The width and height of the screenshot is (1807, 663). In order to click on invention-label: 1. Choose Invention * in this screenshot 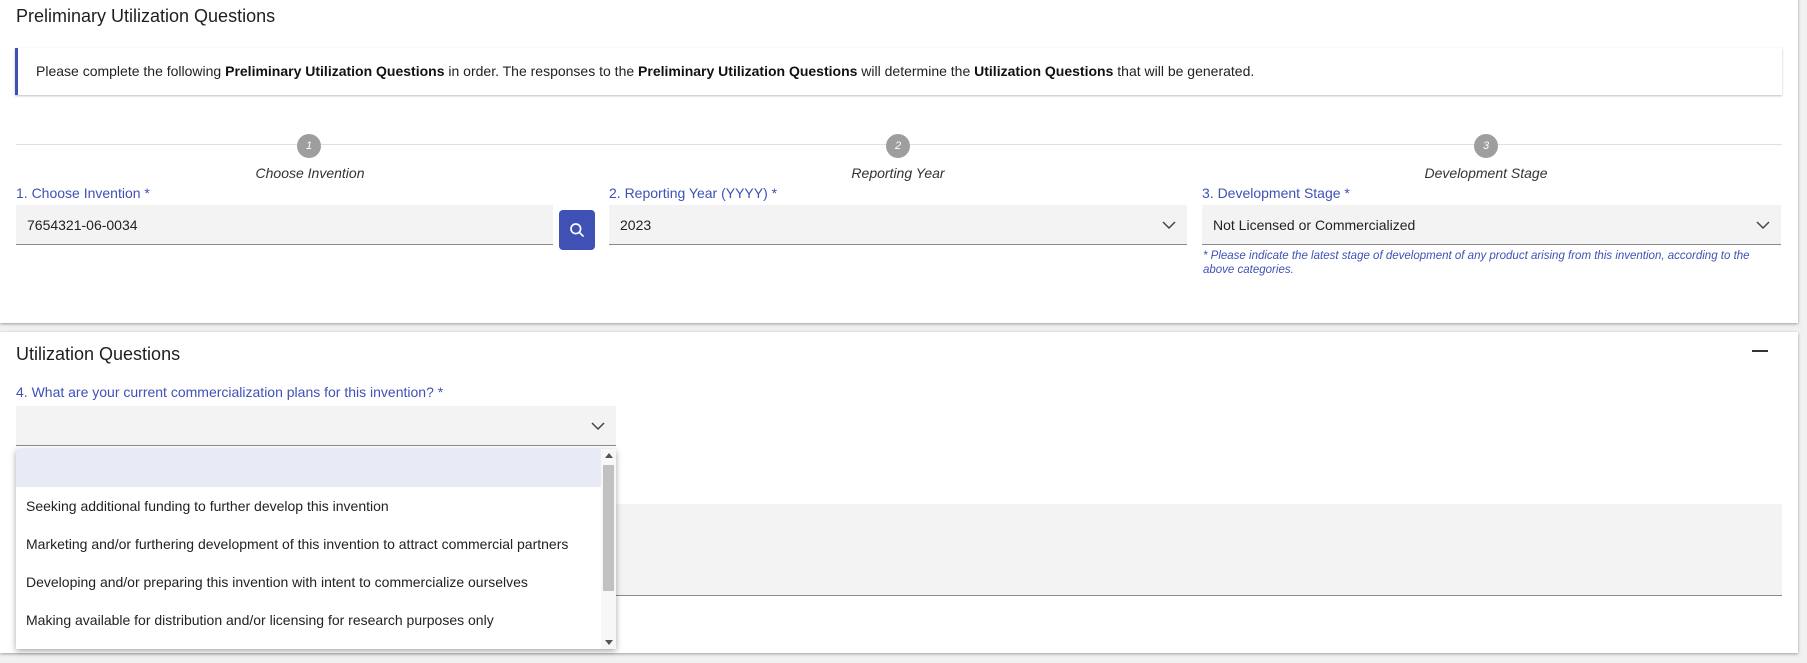, I will do `click(83, 193)`.